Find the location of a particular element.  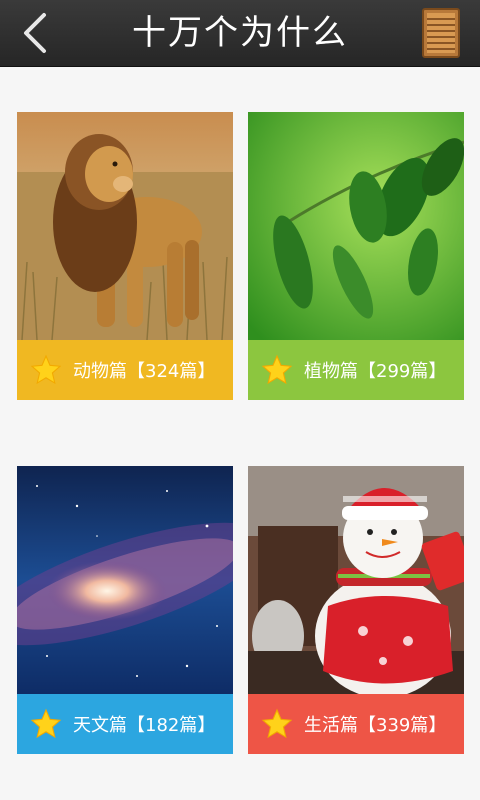

bookshelf-icon is located at coordinates (441, 33).